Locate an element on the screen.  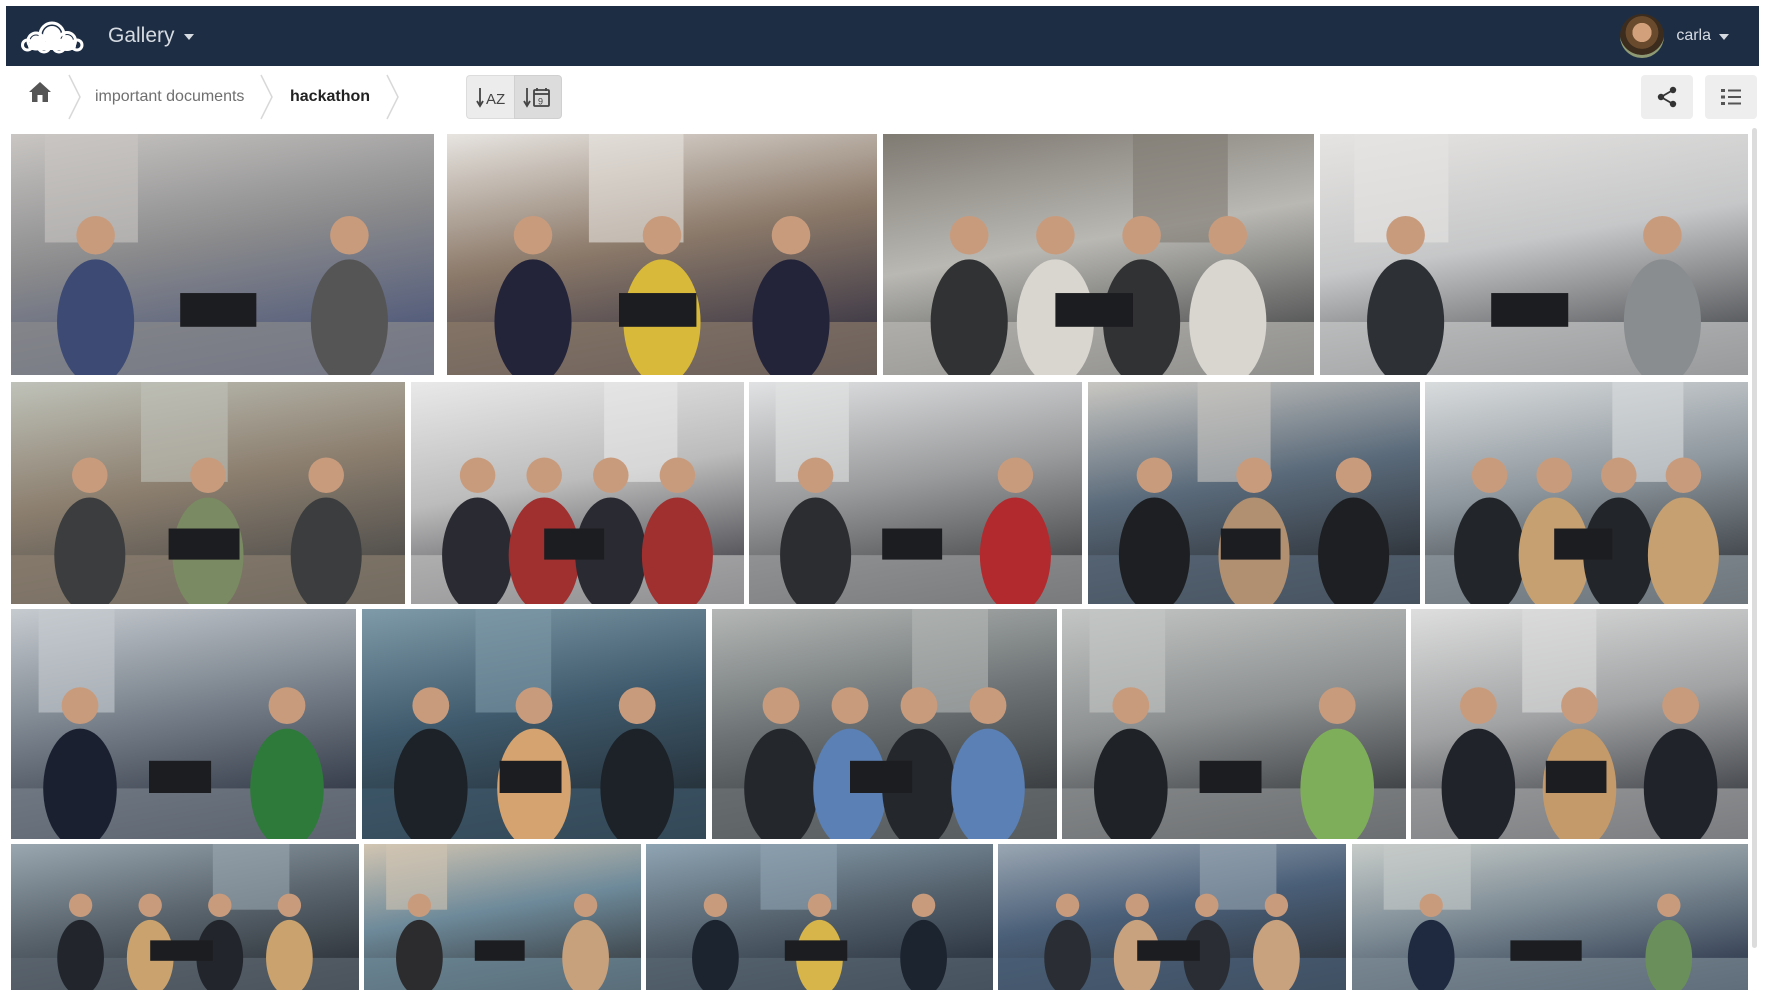
home-icon is located at coordinates (40, 92).